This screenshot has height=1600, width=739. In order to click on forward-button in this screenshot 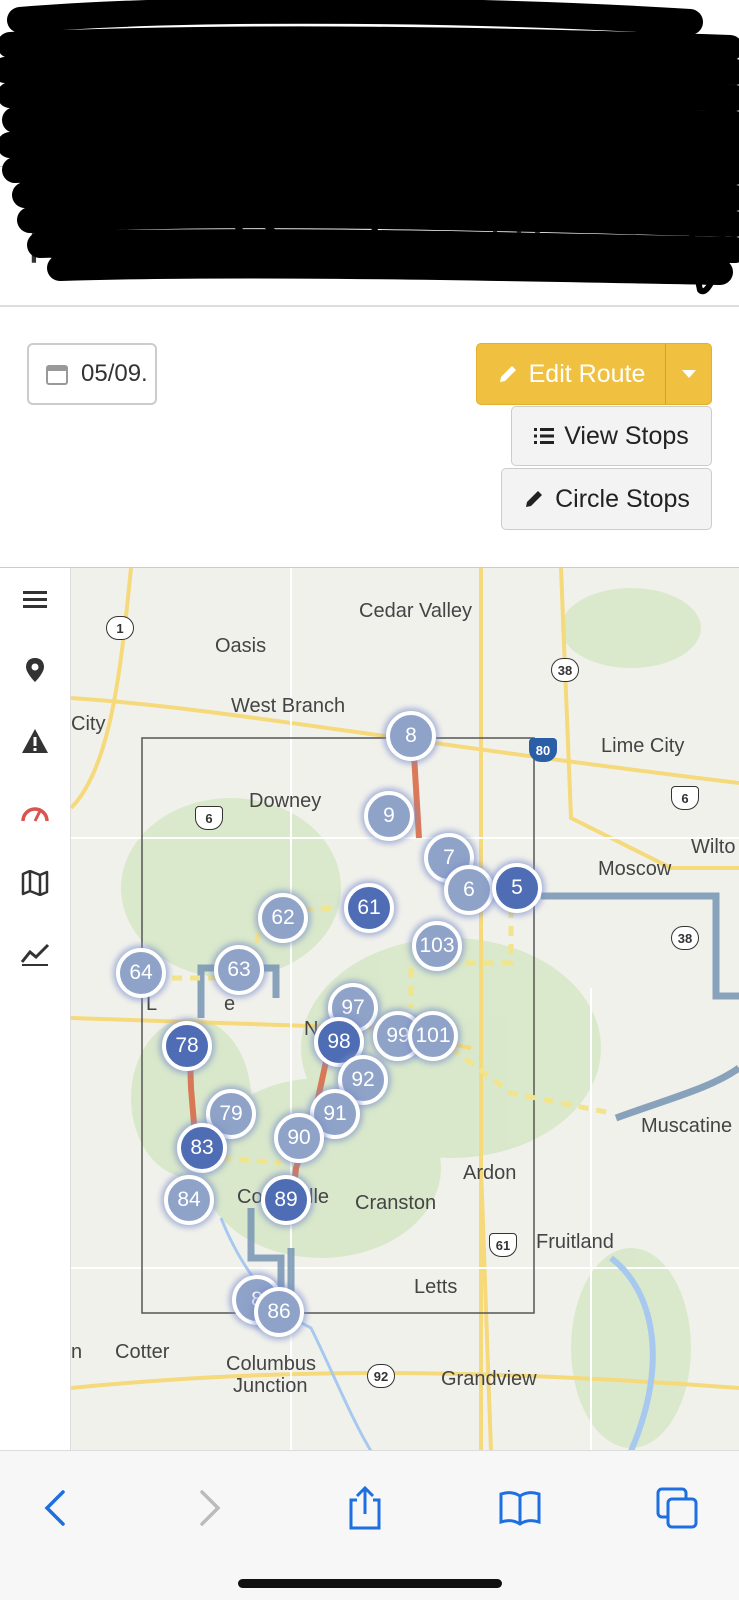, I will do `click(210, 1508)`.